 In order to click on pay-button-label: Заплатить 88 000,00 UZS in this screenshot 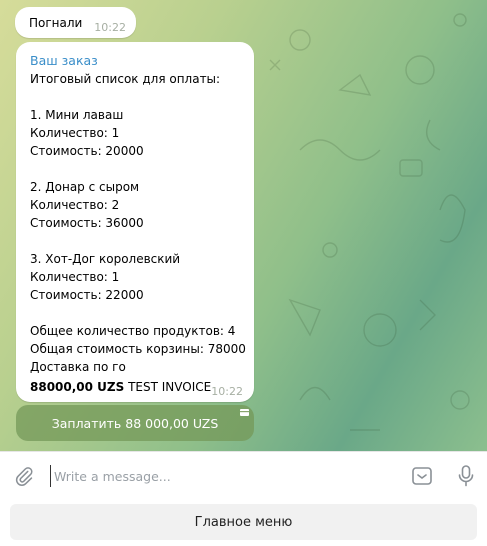, I will do `click(135, 423)`.